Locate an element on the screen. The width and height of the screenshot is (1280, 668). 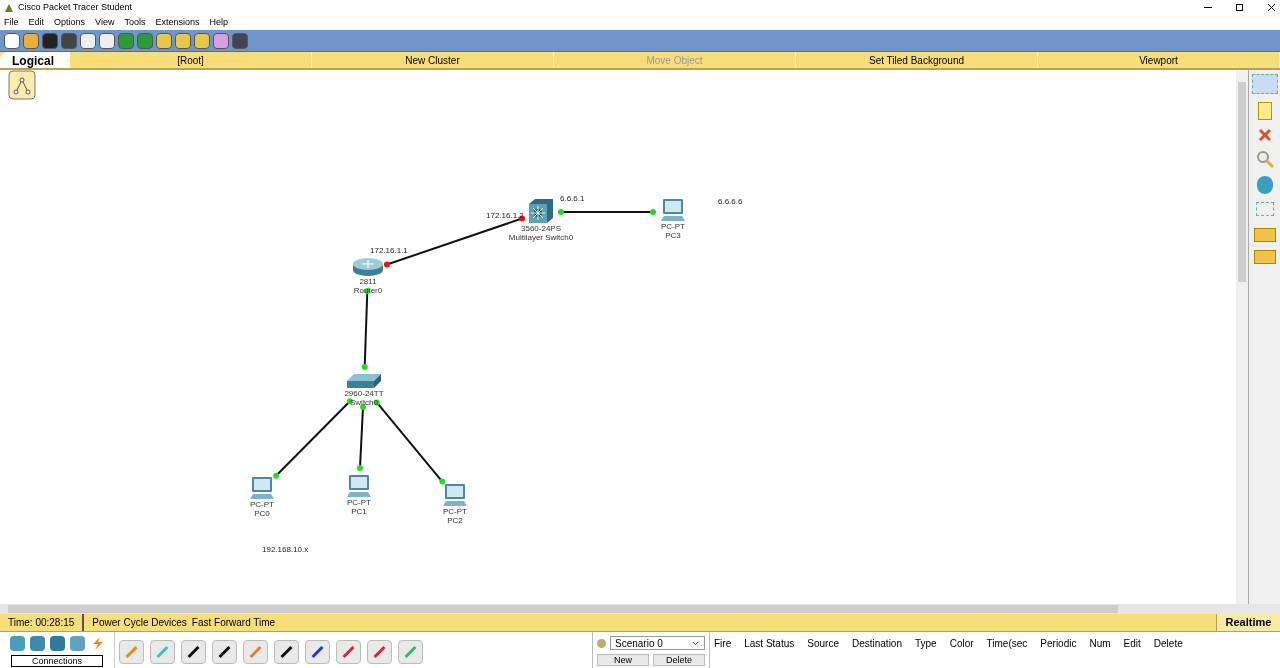
vertical-scrollbar is located at coordinates (1242, 337).